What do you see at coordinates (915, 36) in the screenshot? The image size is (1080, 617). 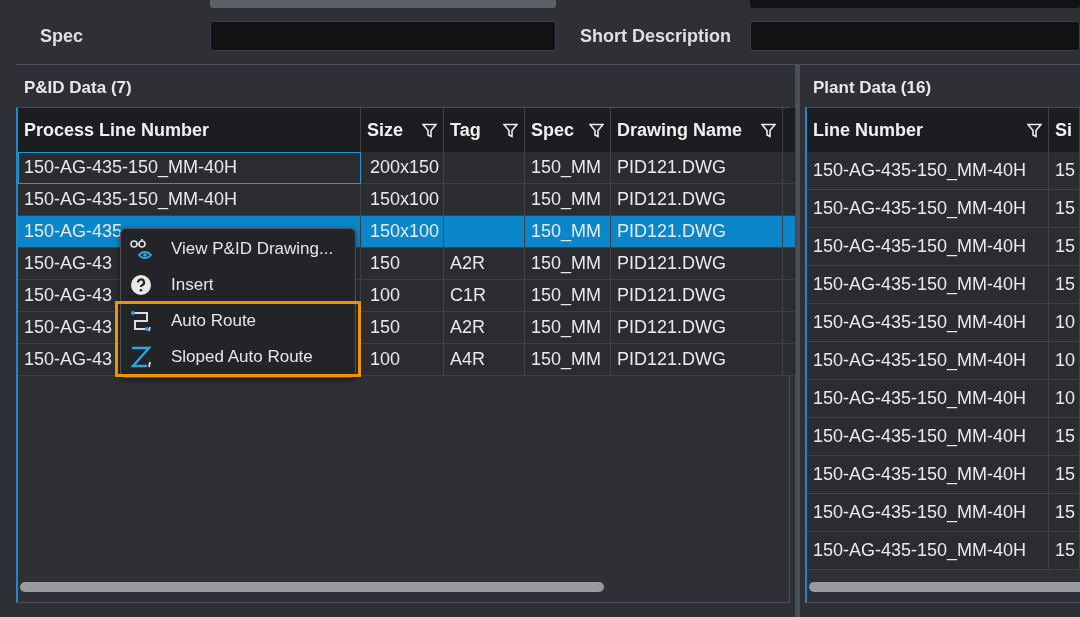 I see `short-description-field` at bounding box center [915, 36].